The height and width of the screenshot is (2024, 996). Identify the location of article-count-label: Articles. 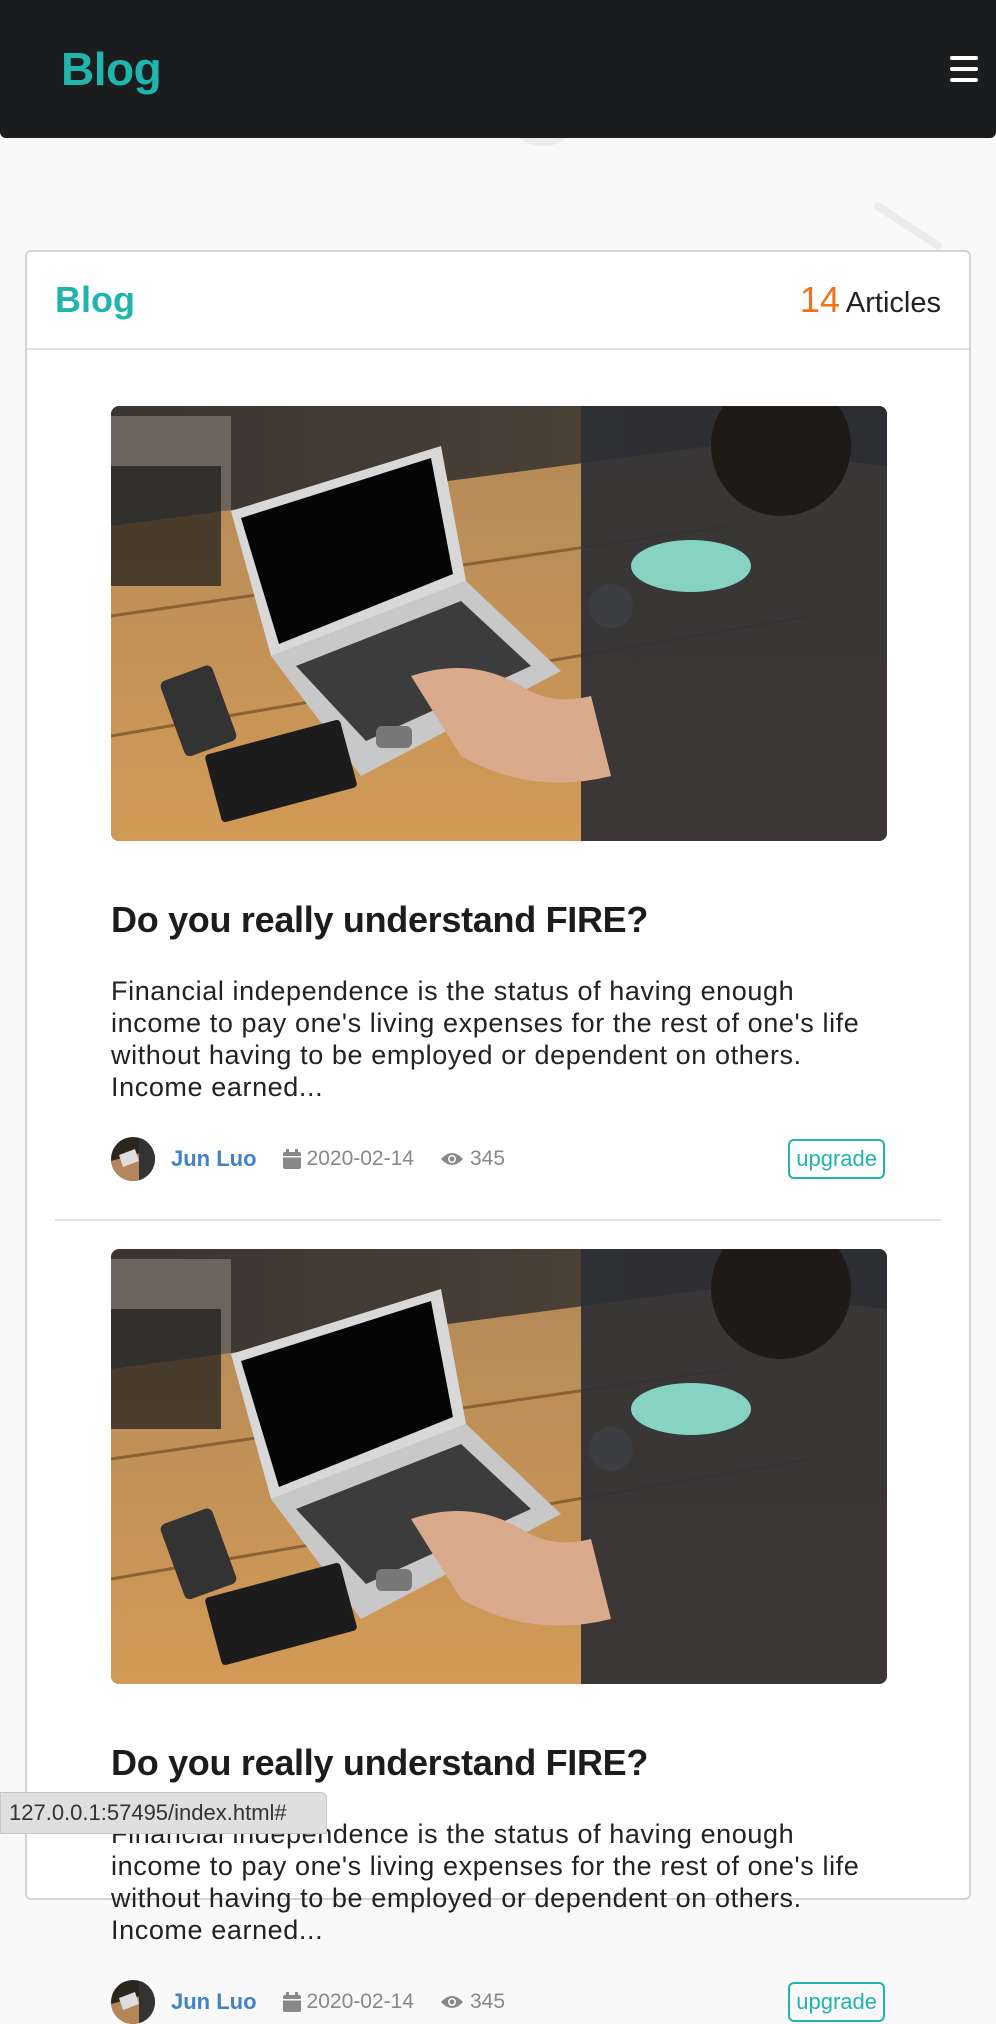
(893, 303).